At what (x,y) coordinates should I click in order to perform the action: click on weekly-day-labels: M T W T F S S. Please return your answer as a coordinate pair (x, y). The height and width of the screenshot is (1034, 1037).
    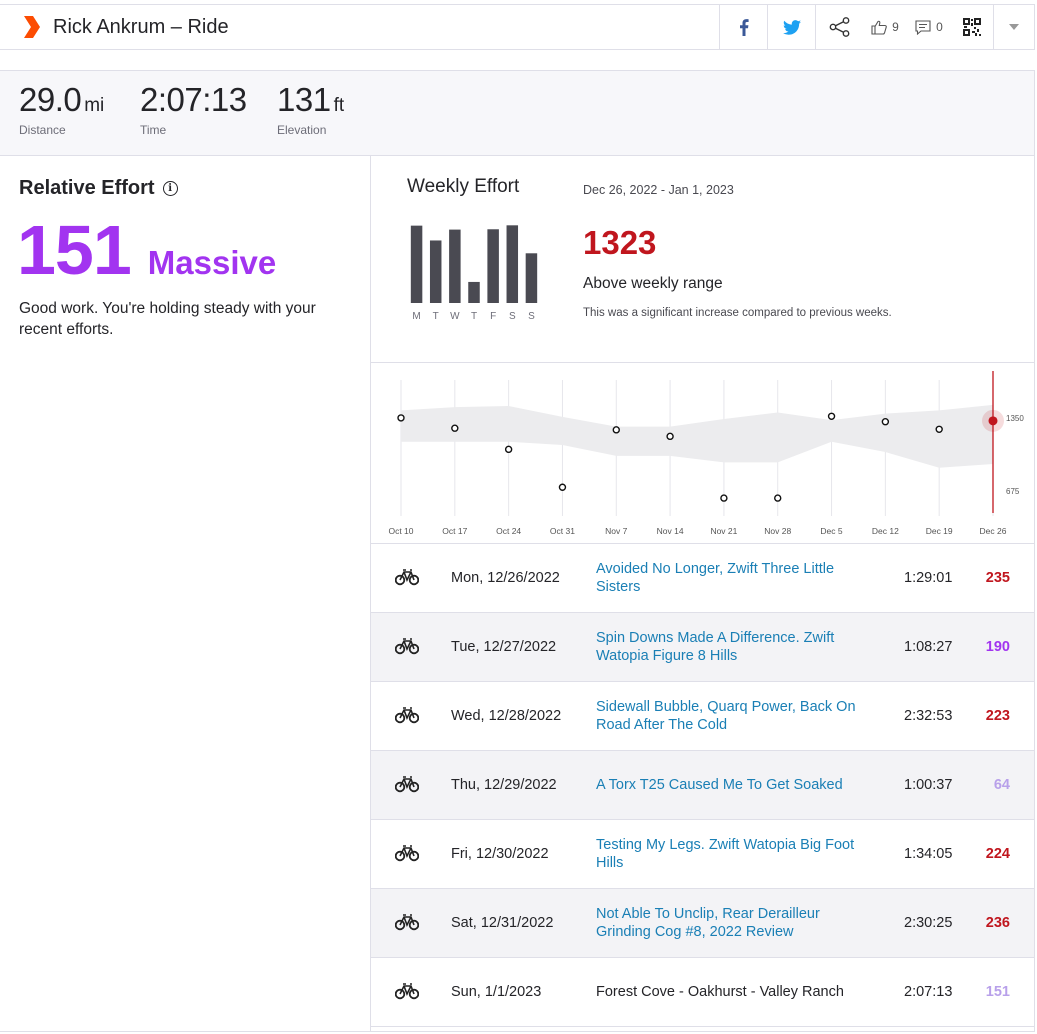
    Looking at the image, I should click on (474, 316).